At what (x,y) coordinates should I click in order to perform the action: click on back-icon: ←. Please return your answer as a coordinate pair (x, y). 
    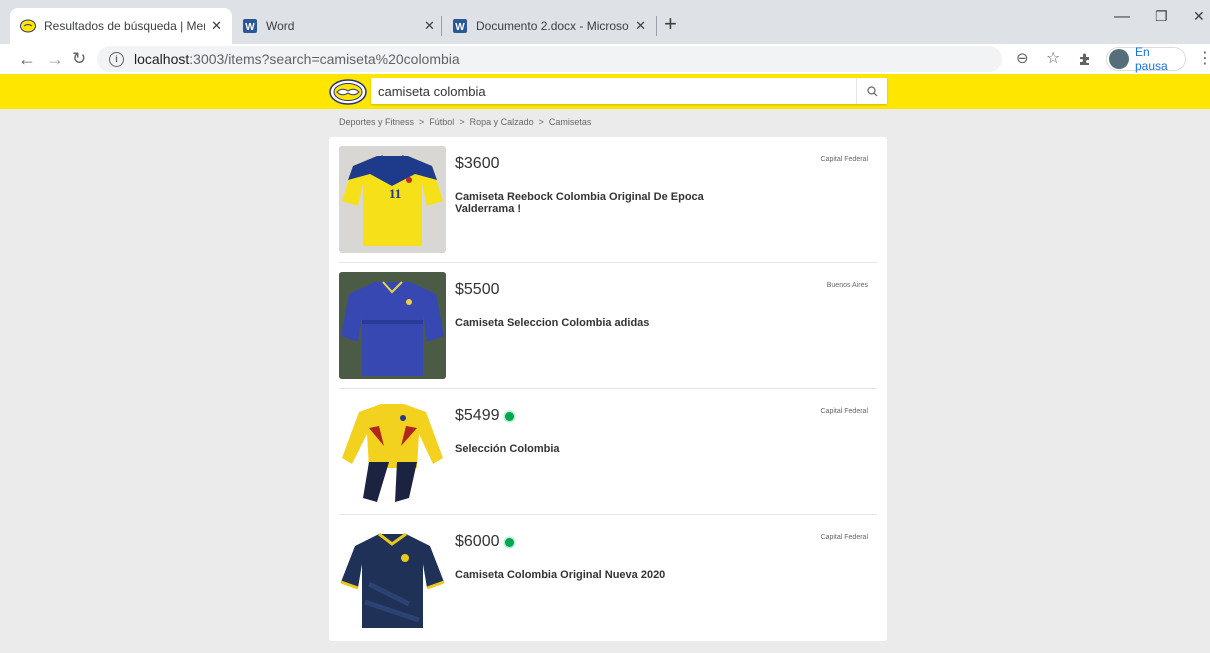
    Looking at the image, I should click on (27, 59).